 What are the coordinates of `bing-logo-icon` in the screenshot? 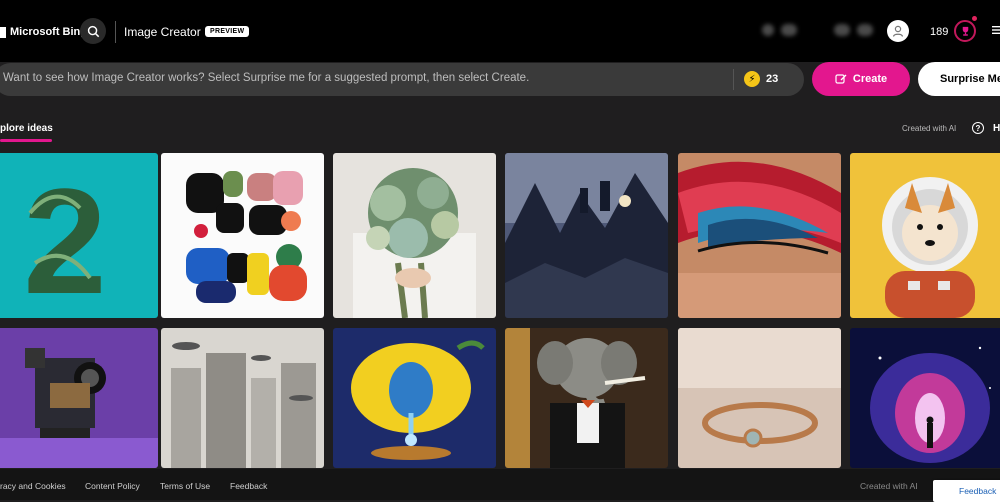 It's located at (3, 32).